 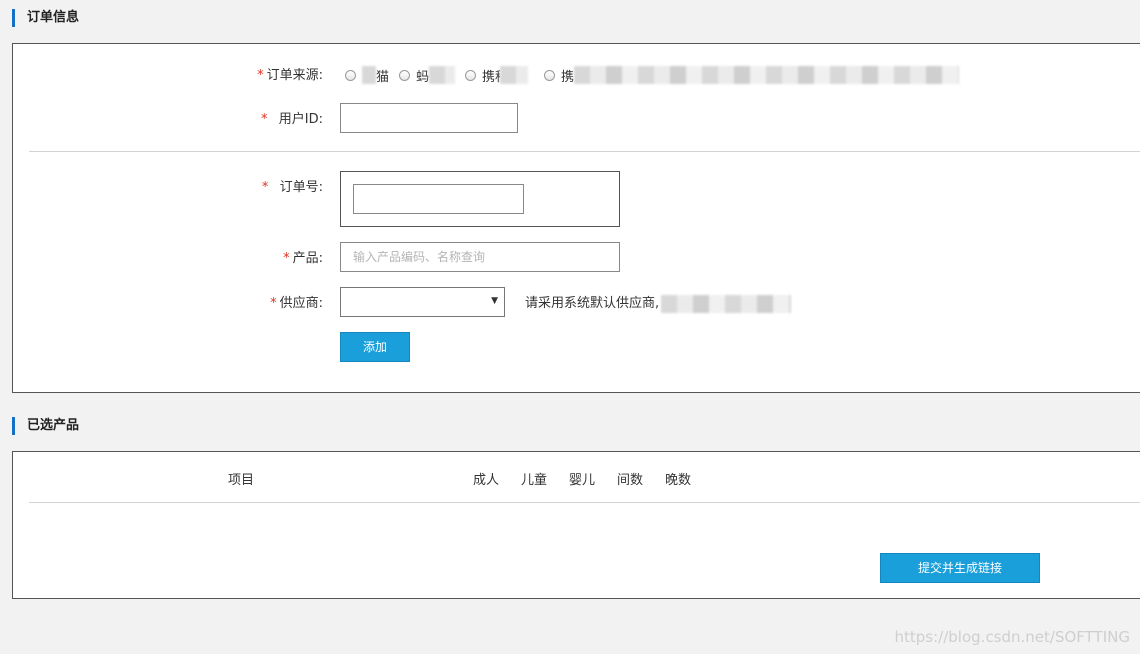 I want to click on order-no-group, so click(x=480, y=199).